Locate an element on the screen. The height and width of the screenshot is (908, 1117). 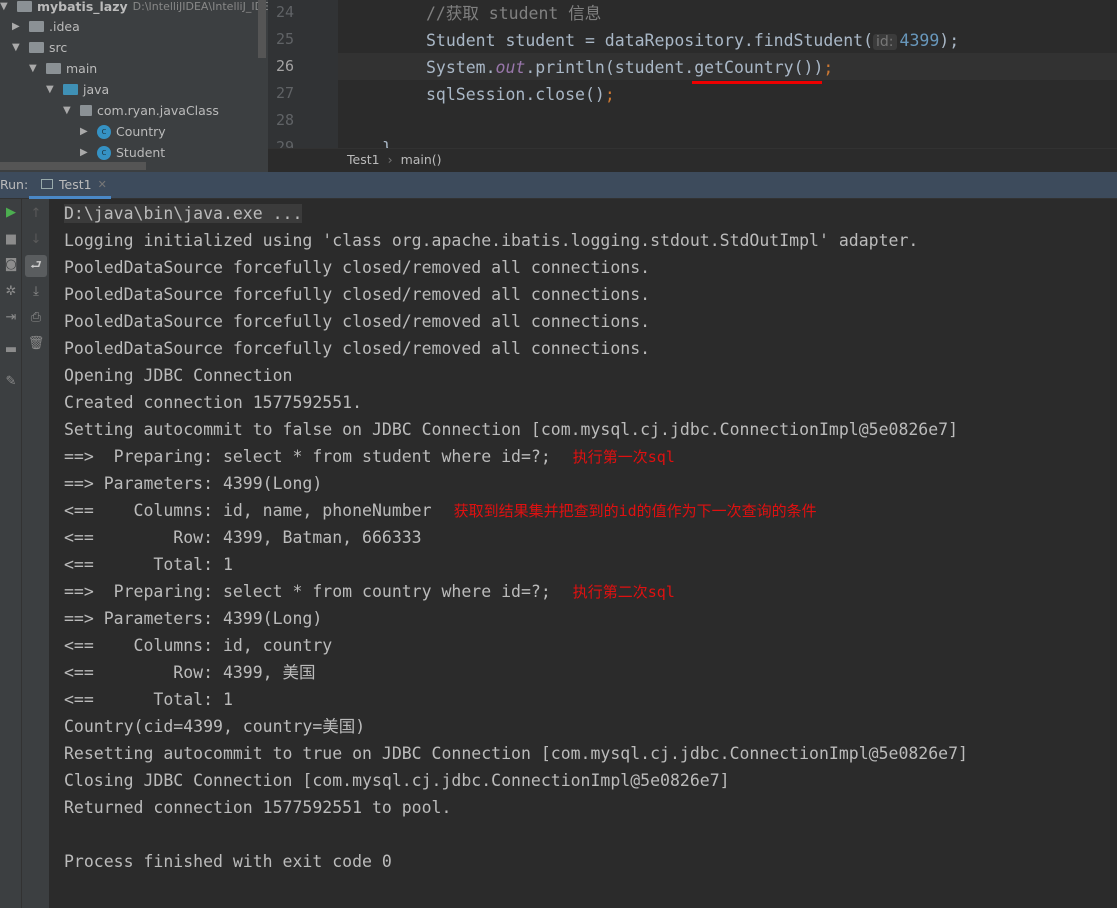
console-line: Opening JDBC Connection is located at coordinates (516, 375).